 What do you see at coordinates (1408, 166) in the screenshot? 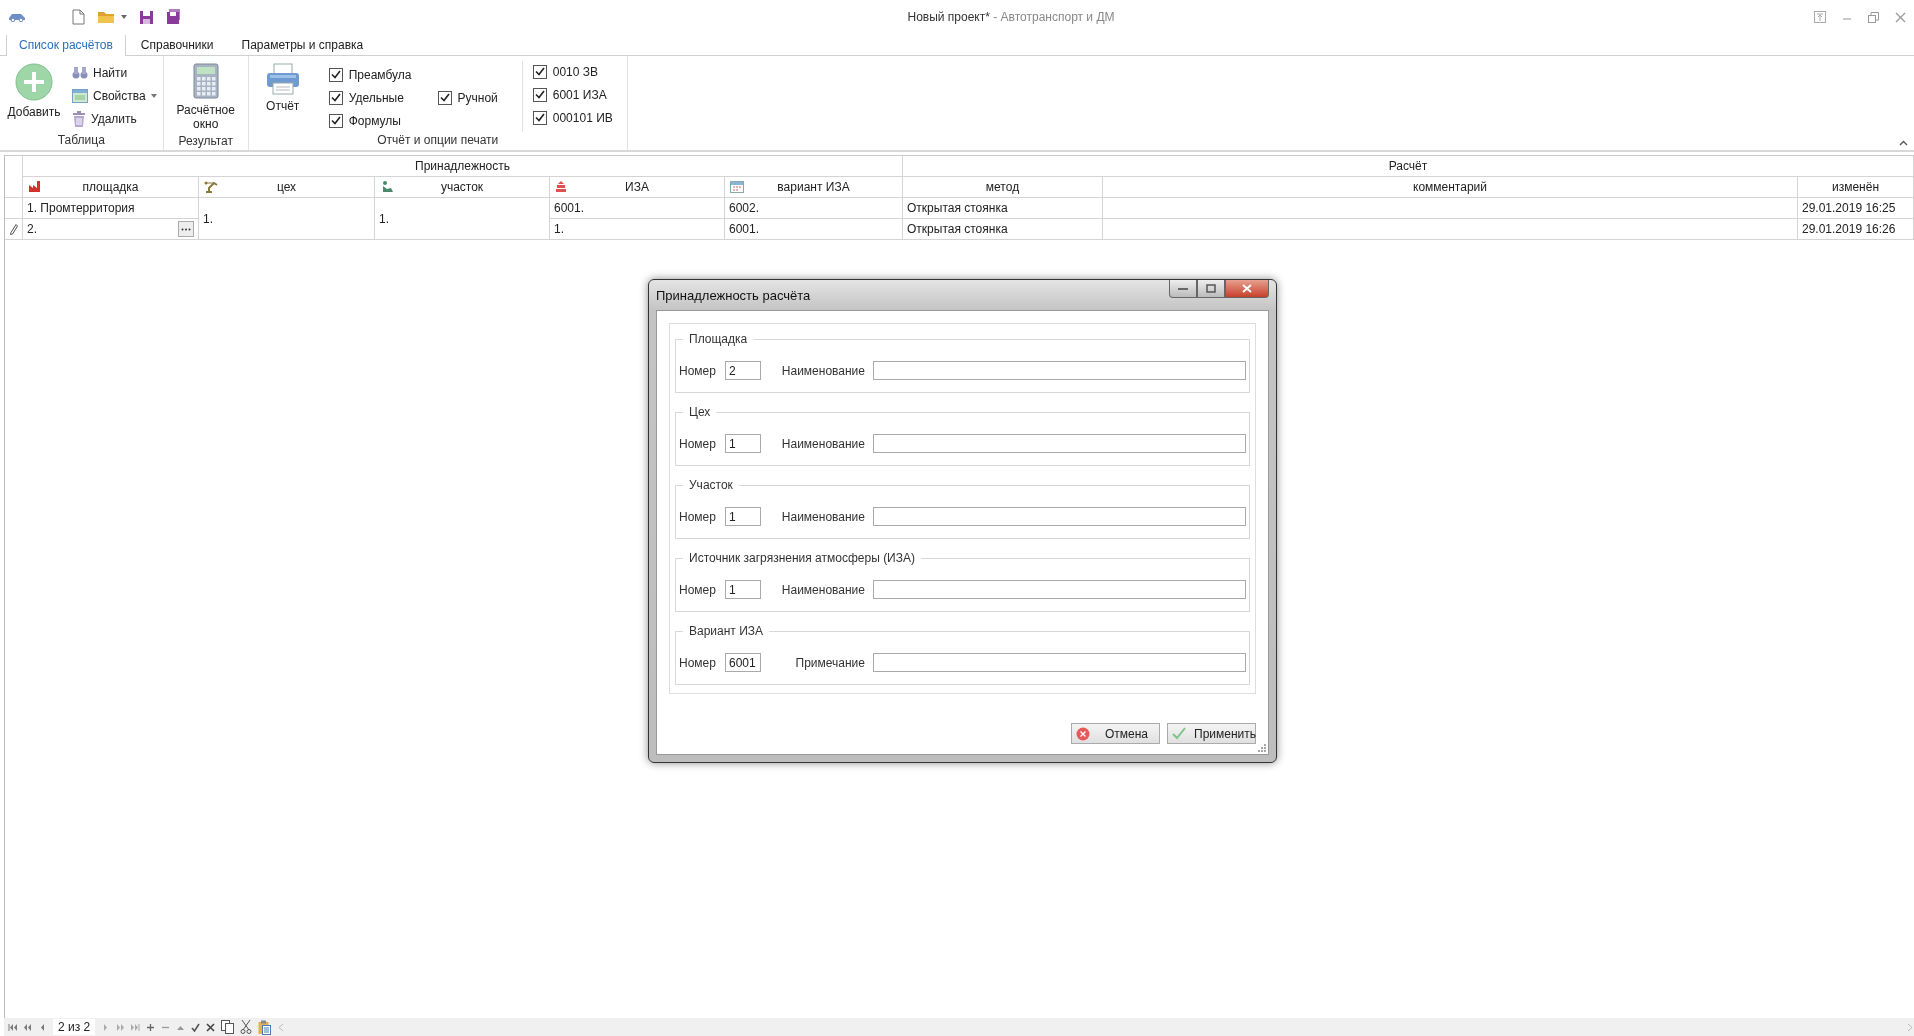
I see `column-group-header: Расчёт` at bounding box center [1408, 166].